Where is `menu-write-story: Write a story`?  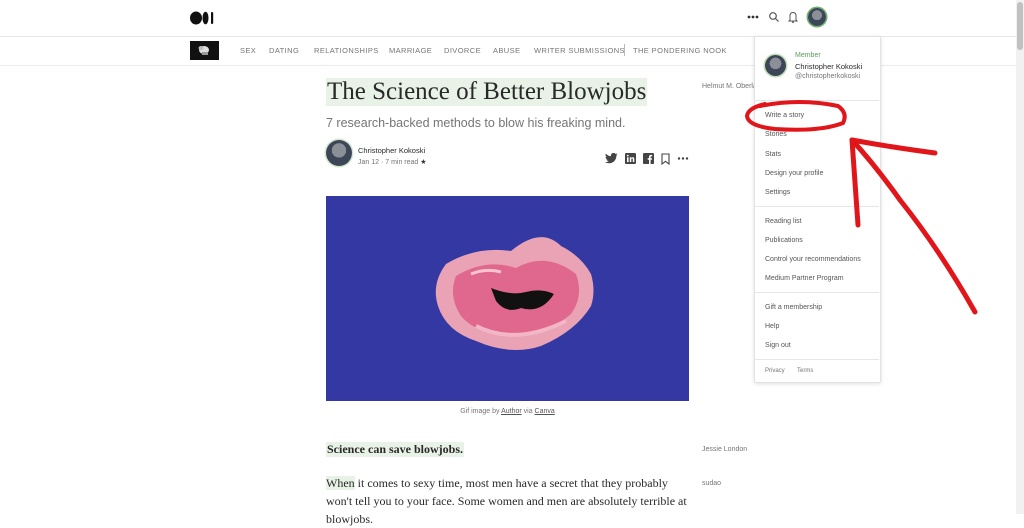 menu-write-story: Write a story is located at coordinates (784, 115).